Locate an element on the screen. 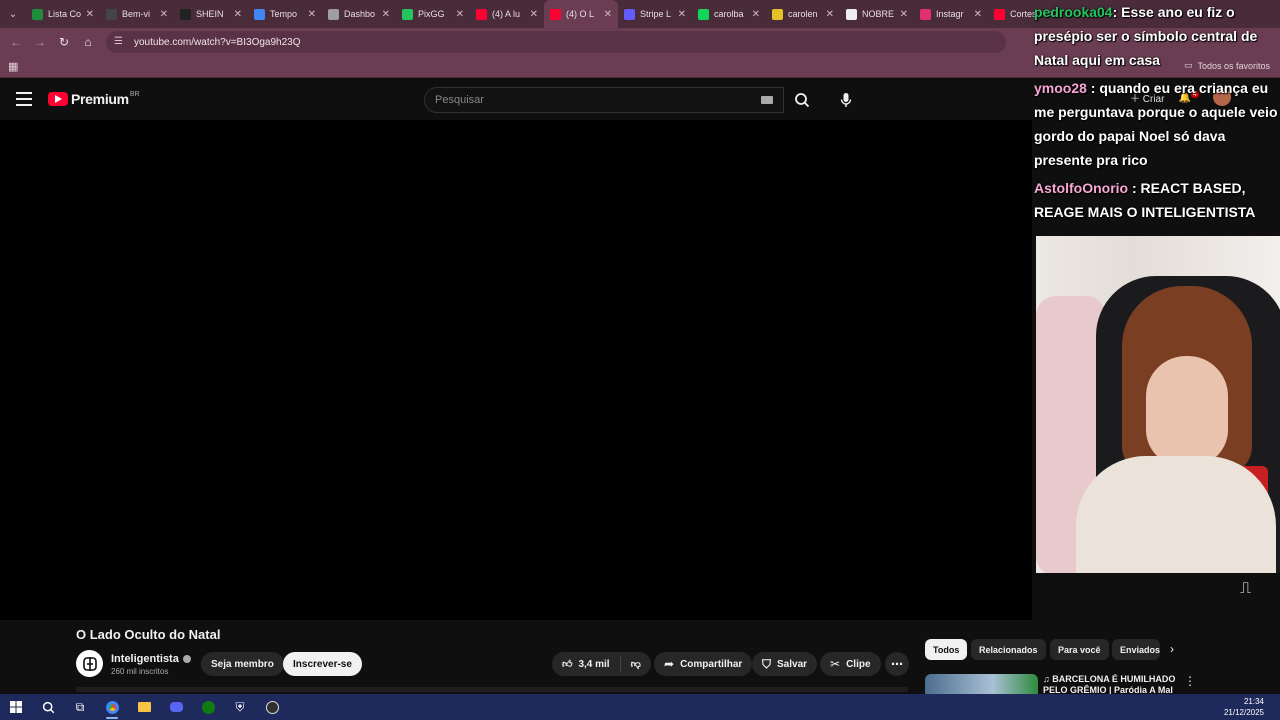 This screenshot has width=1280, height=720. like-button: 👍︎ 3,4 mil is located at coordinates (586, 664).